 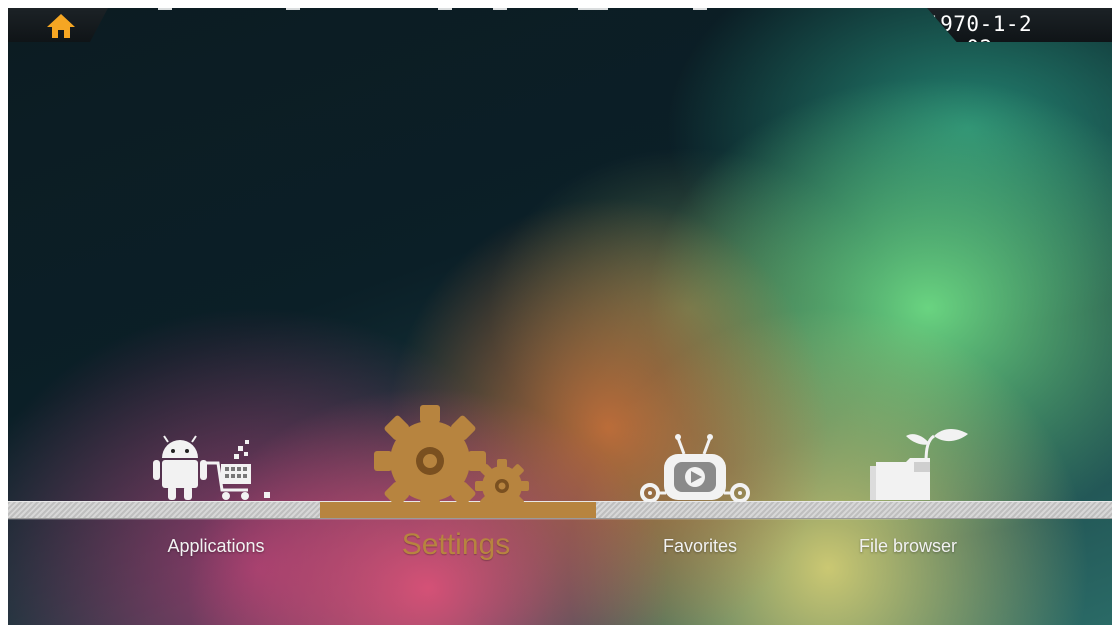 What do you see at coordinates (518, 10) in the screenshot?
I see `top-edge-marks` at bounding box center [518, 10].